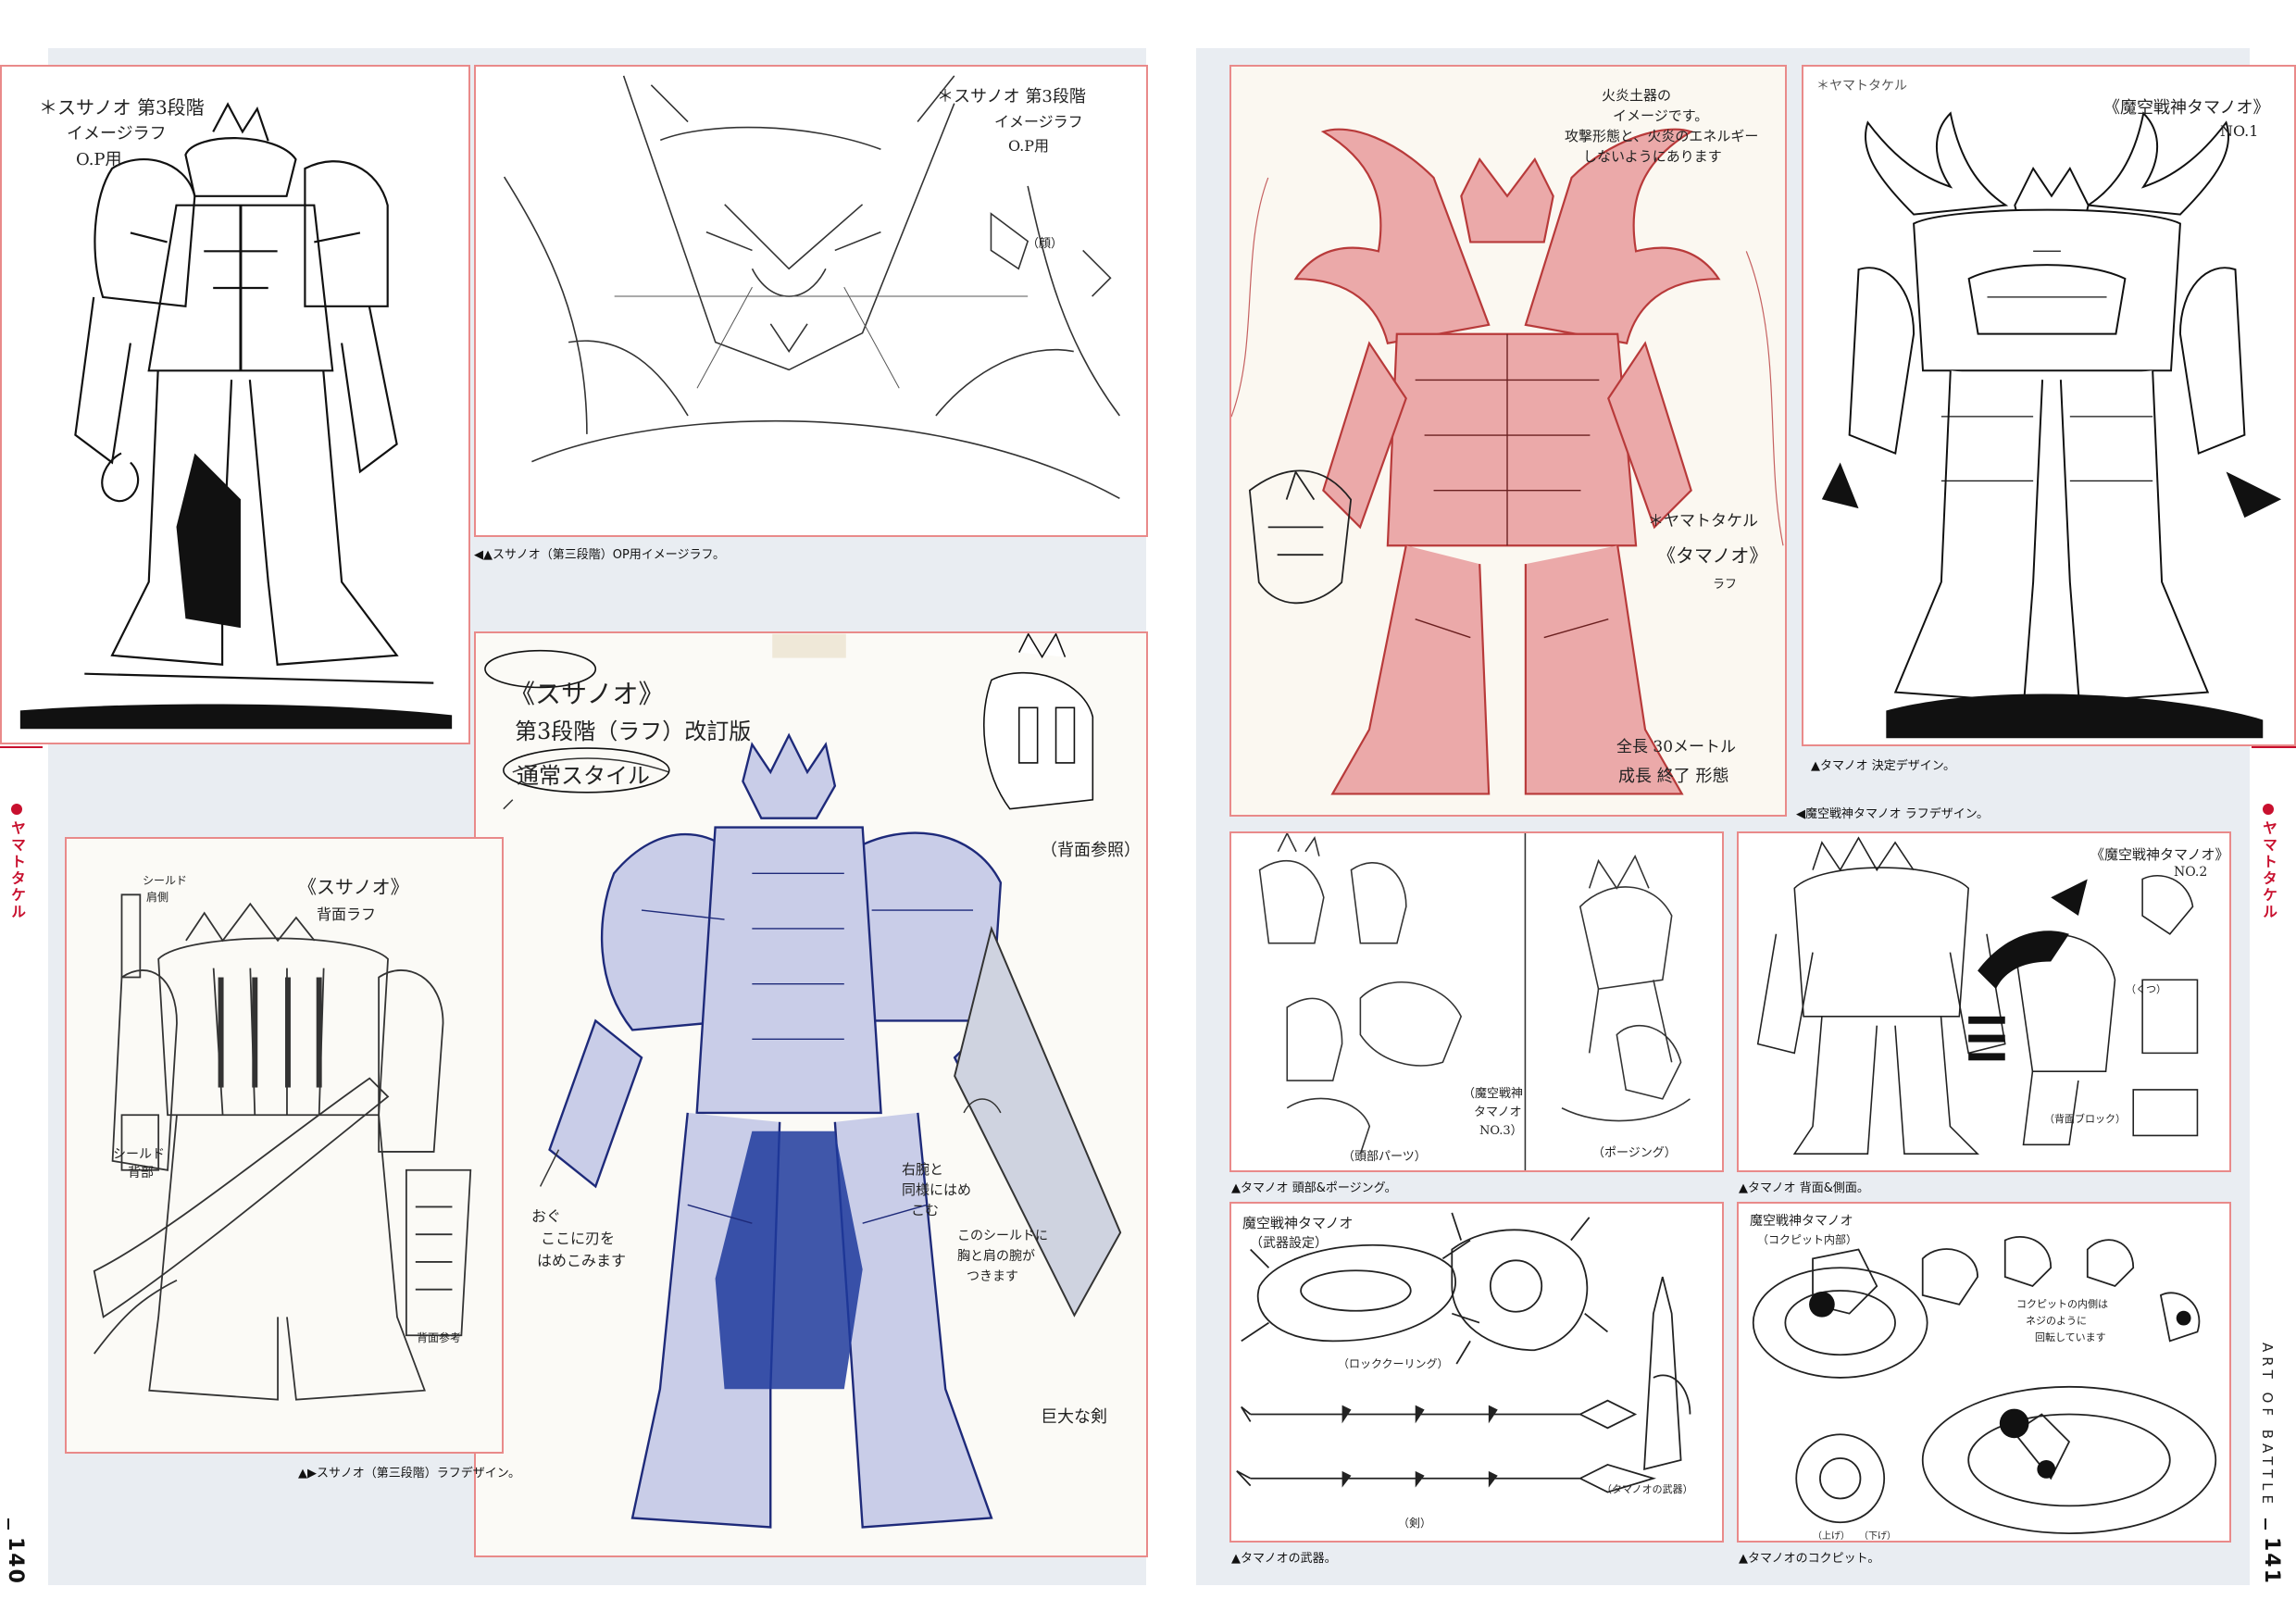  I want to click on p4-note-back: 背面ラフ, so click(347, 914).